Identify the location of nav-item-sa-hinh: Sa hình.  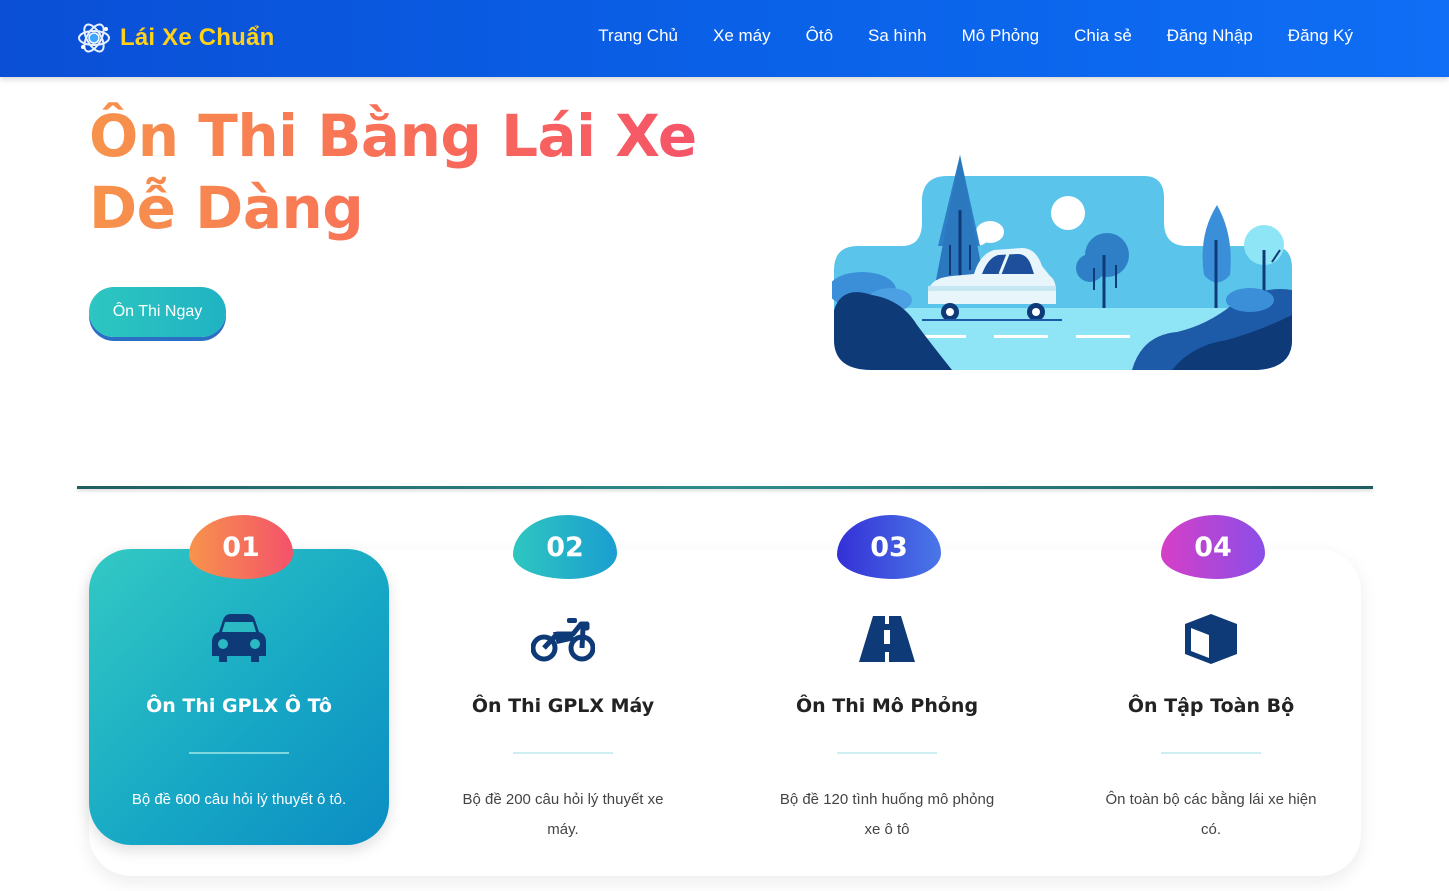
(897, 36).